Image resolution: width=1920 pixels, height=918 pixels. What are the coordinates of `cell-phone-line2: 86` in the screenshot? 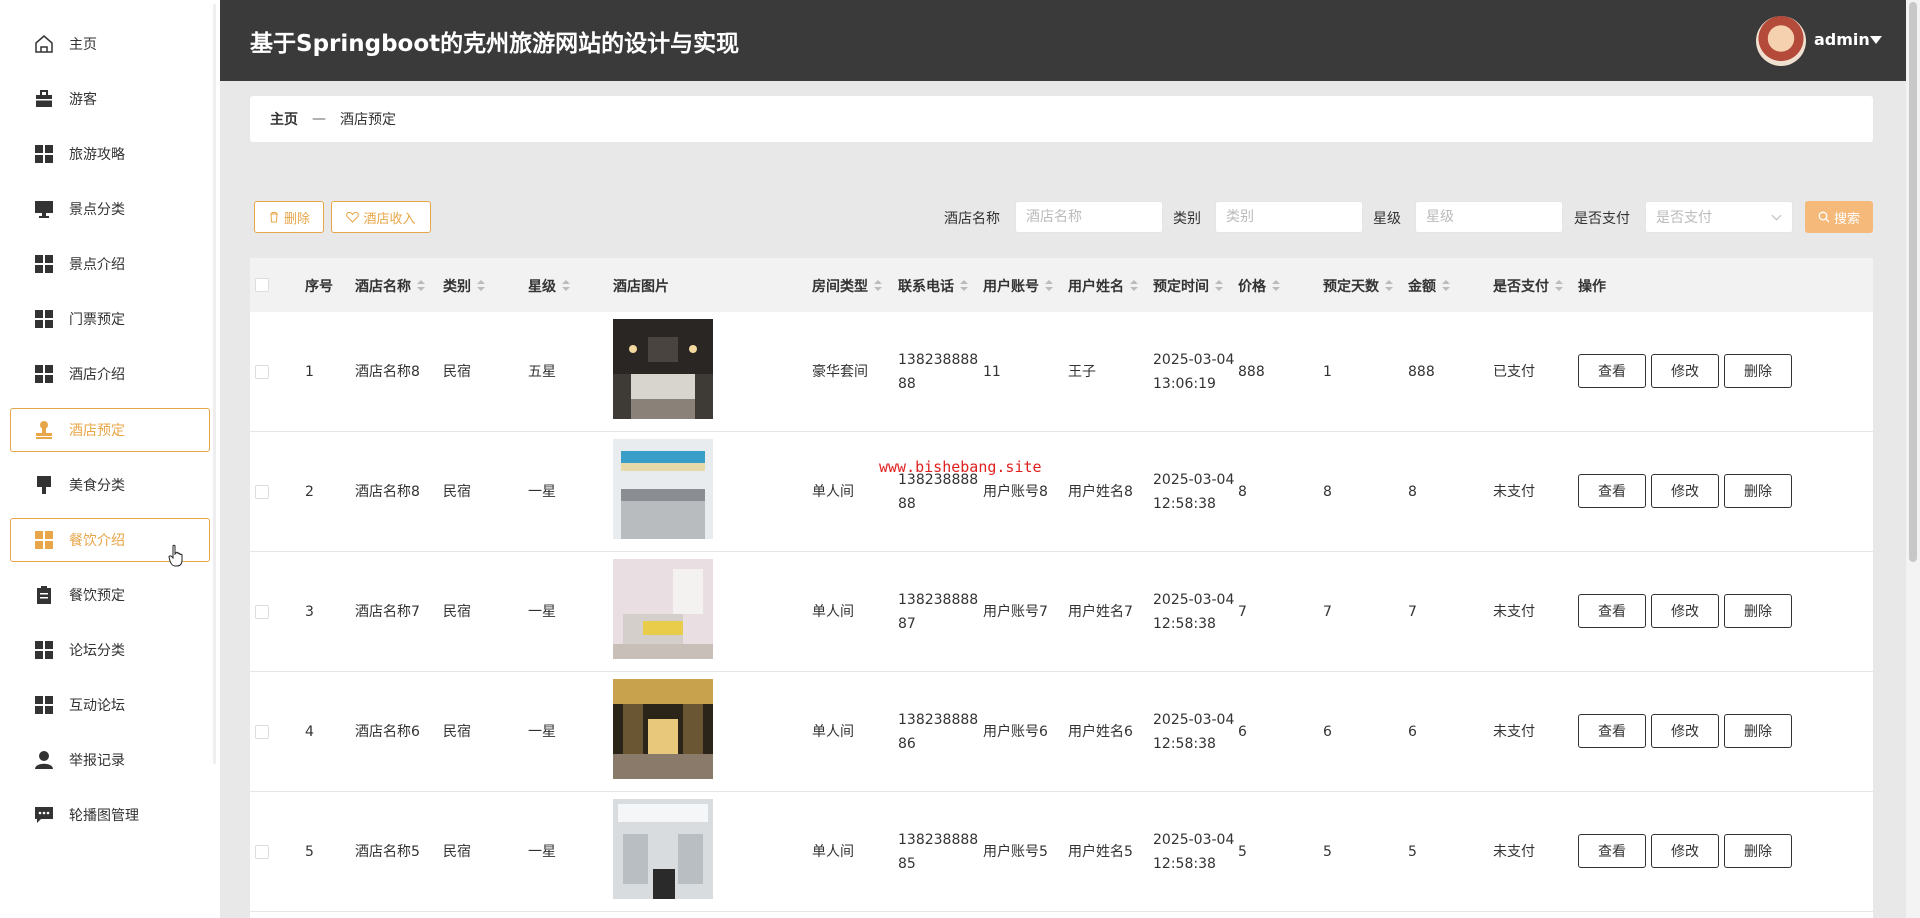 It's located at (907, 744).